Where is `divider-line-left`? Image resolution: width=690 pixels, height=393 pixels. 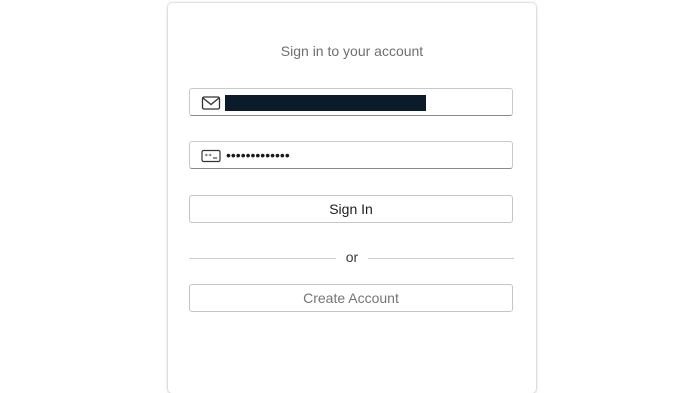 divider-line-left is located at coordinates (262, 258).